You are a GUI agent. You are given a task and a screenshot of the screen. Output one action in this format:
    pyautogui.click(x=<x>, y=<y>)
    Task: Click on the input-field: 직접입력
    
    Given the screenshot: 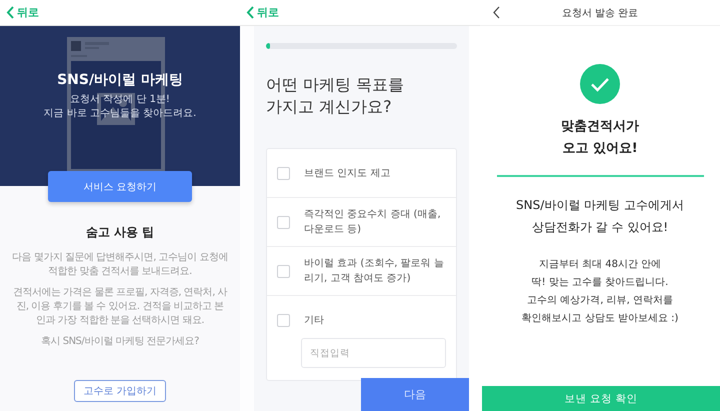 What is the action you would take?
    pyautogui.click(x=373, y=353)
    